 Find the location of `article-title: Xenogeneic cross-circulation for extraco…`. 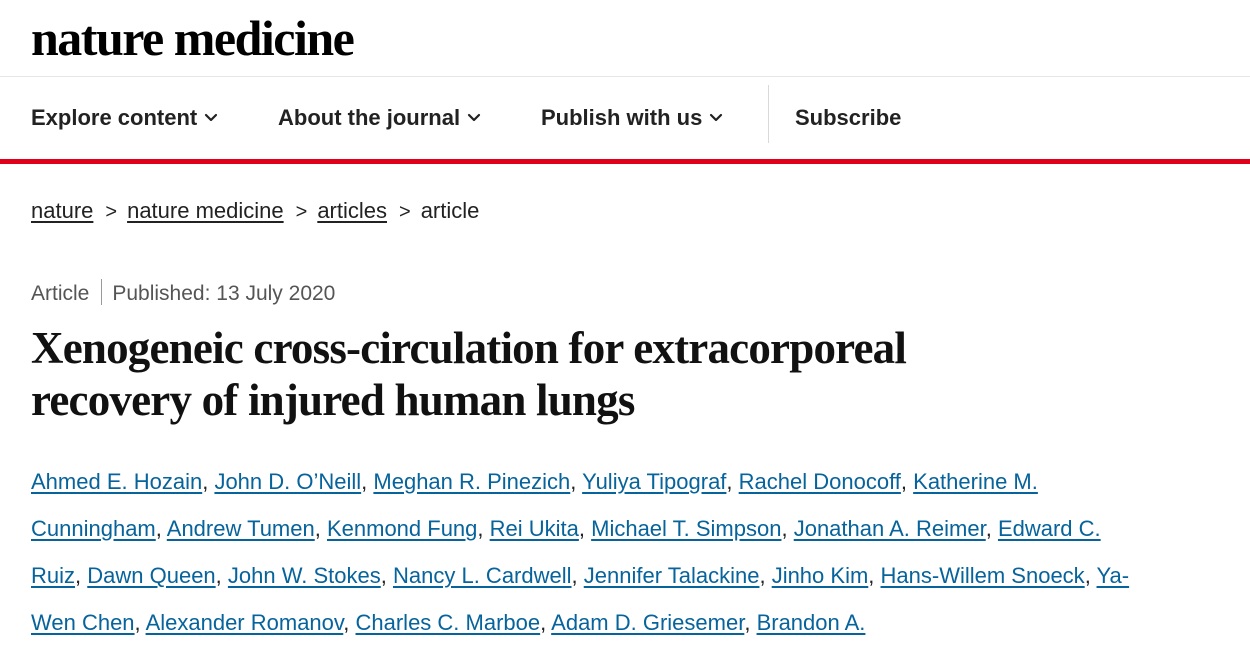

article-title: Xenogeneic cross-circulation for extraco… is located at coordinates (581, 374).